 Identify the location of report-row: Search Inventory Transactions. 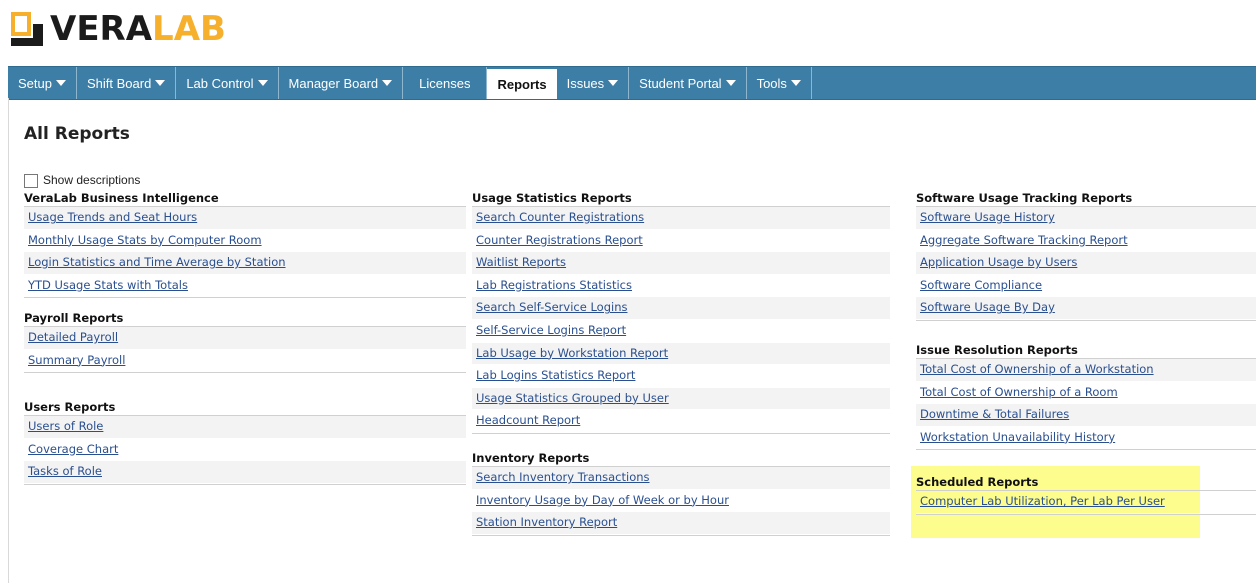
(681, 478).